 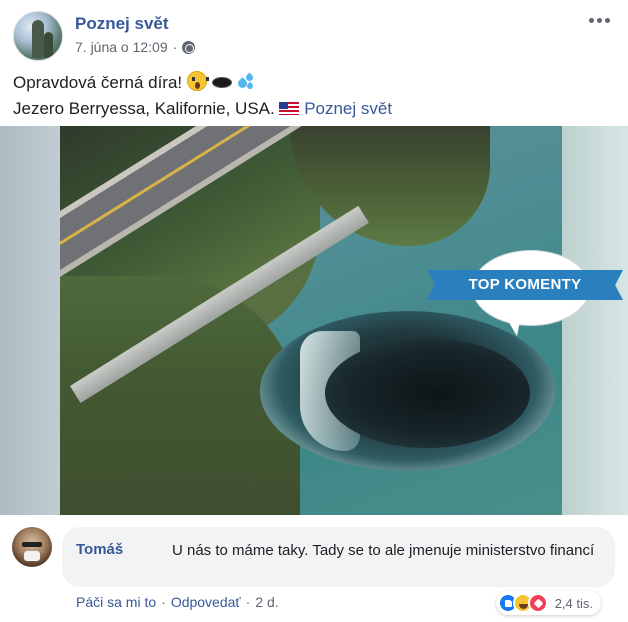 I want to click on page-mention-link: Poznej svět, so click(x=348, y=108).